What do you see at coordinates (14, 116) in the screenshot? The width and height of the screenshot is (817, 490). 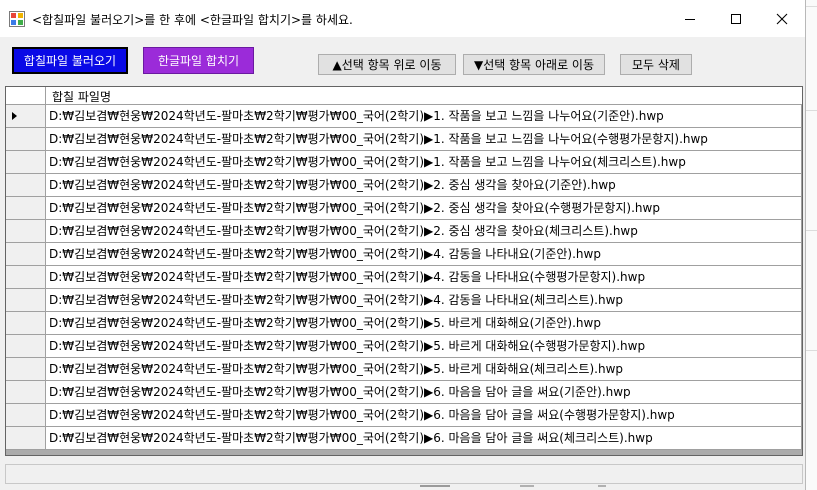 I see `current-row-icon` at bounding box center [14, 116].